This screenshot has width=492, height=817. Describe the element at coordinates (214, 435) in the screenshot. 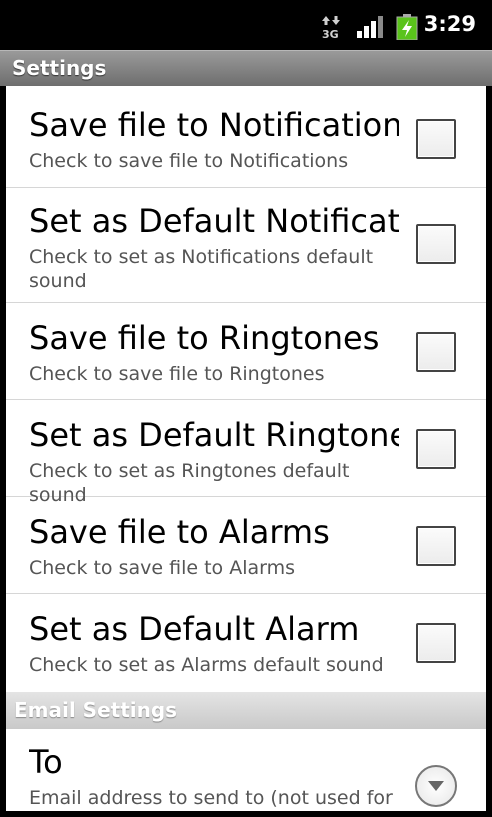

I see `pref-title: Set as Default Ringtones` at that location.